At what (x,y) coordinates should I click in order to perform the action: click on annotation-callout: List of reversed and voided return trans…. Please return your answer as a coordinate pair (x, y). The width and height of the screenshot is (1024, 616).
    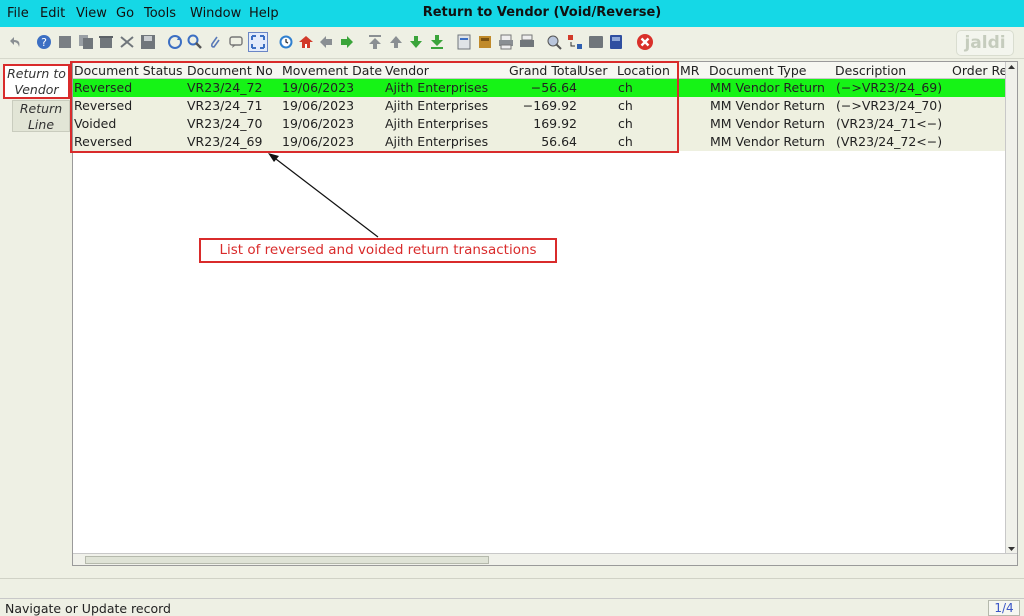
    Looking at the image, I should click on (378, 250).